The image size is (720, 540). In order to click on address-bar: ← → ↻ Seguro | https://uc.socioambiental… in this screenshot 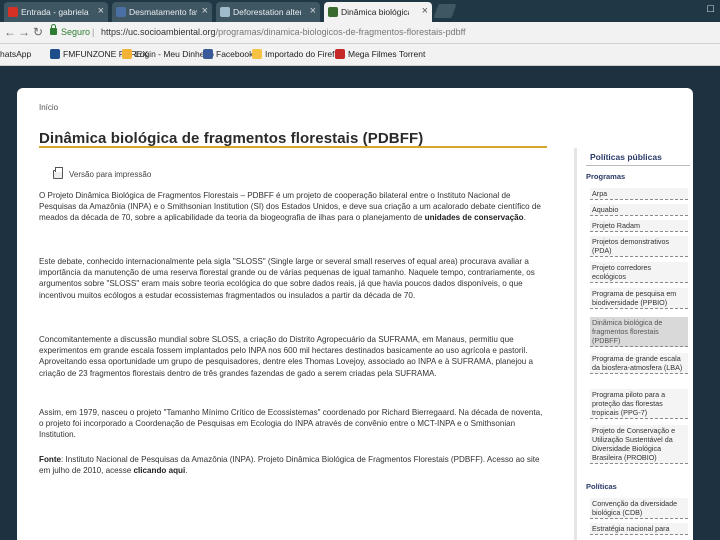, I will do `click(360, 33)`.